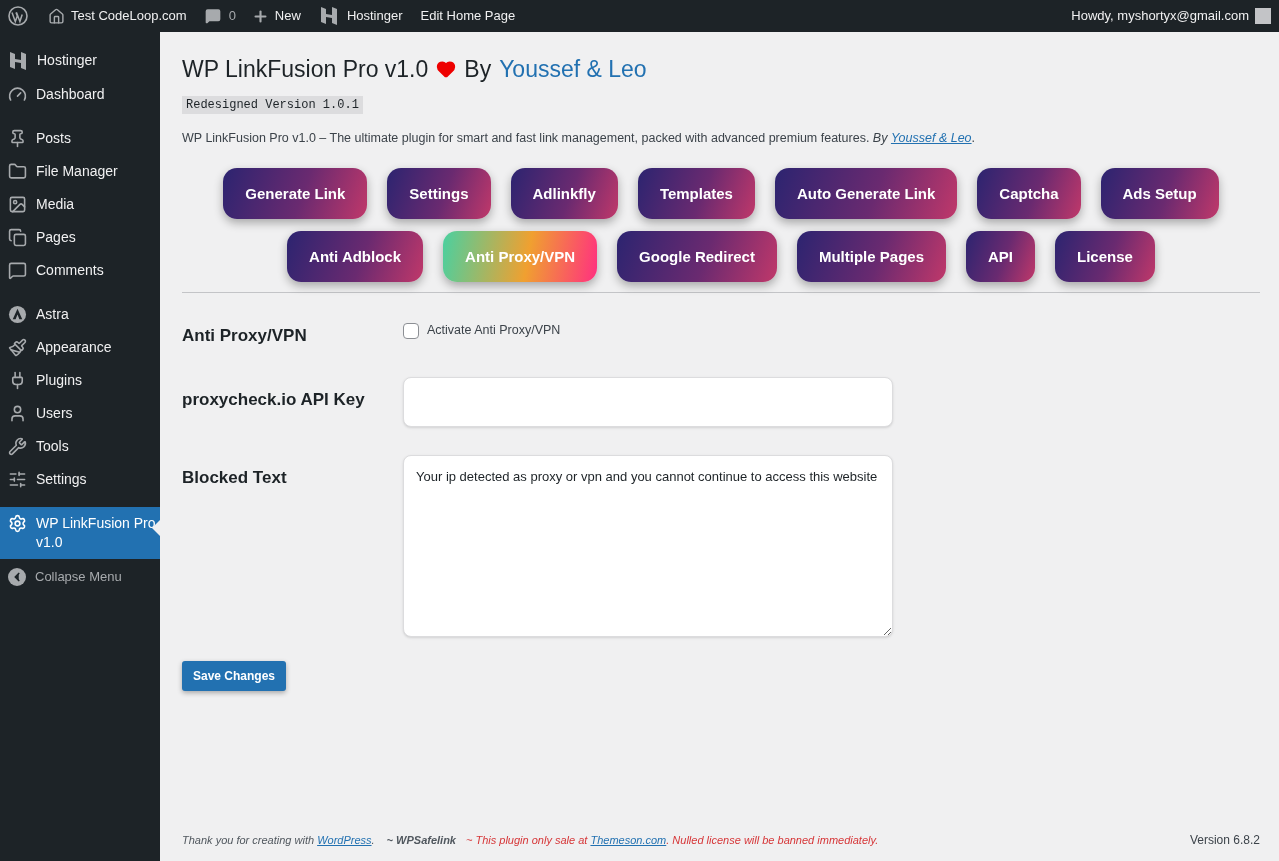  I want to click on checkbox, so click(411, 330).